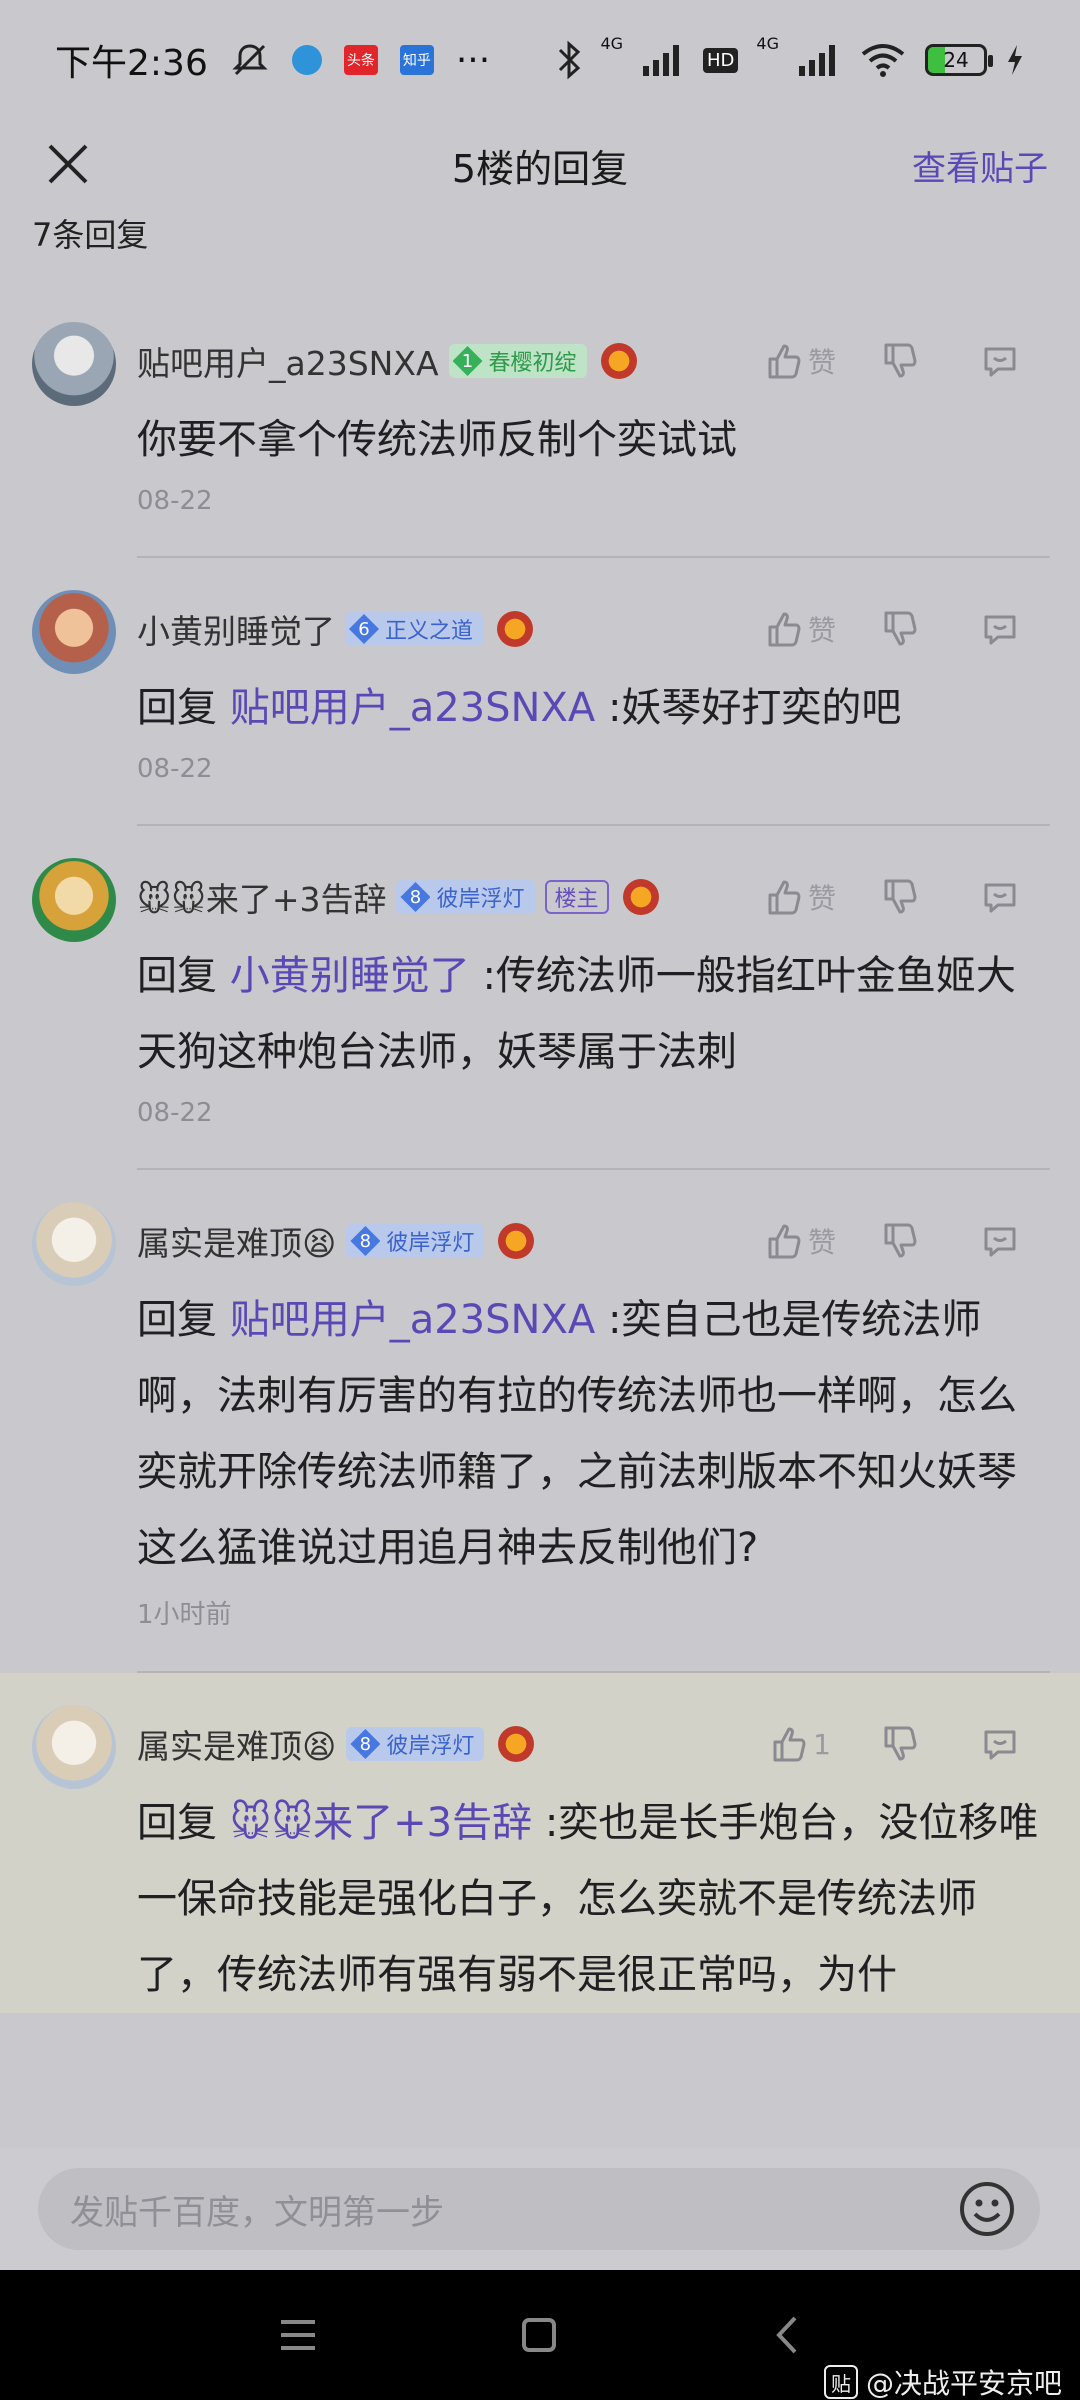  I want to click on watermark: 贴 @决战平安京吧, so click(942, 2381).